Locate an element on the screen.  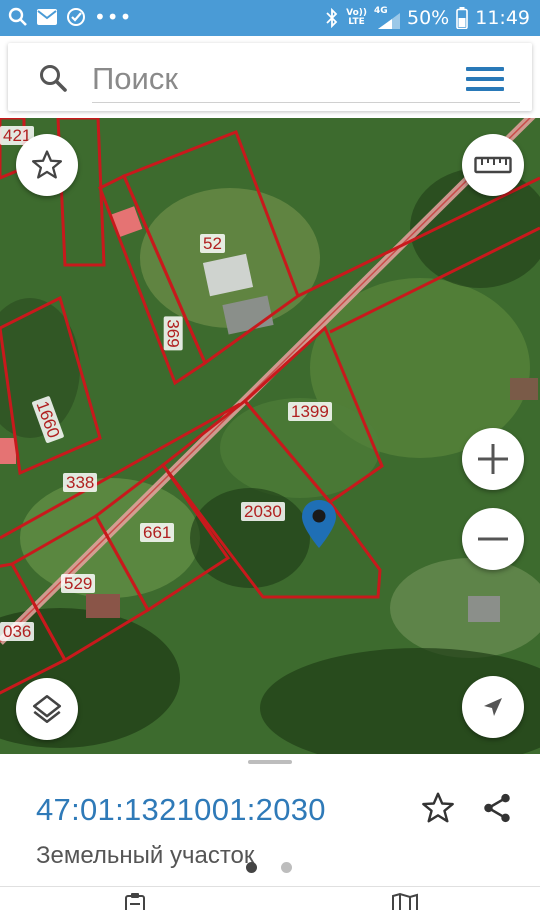
bluetooth-icon is located at coordinates (332, 18).